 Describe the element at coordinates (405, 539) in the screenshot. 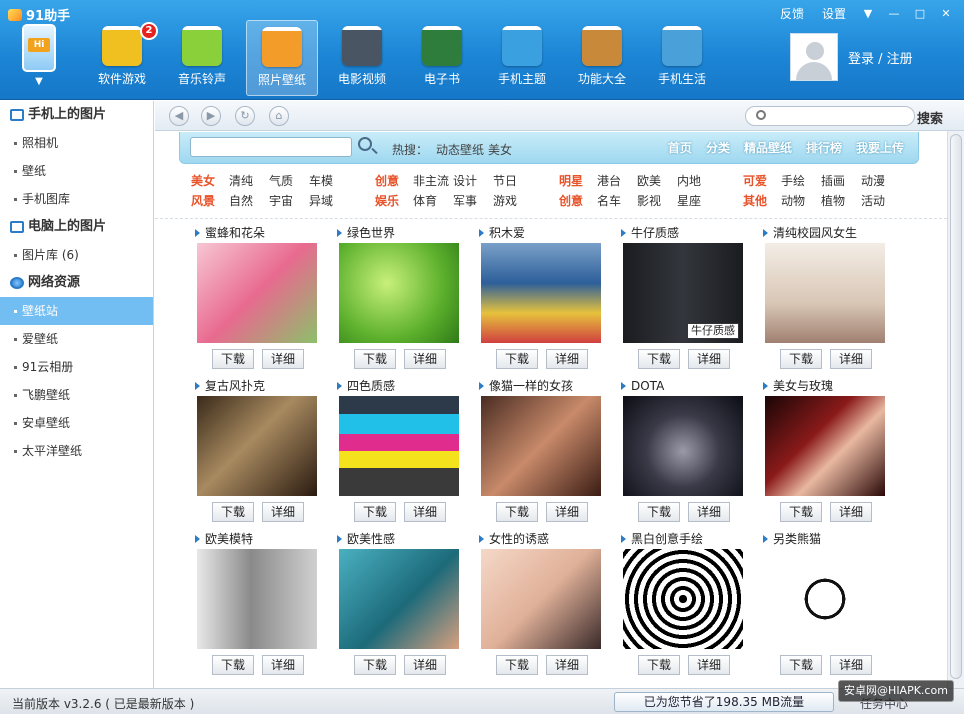

I see `wallpaper-title: 欧美性感` at that location.